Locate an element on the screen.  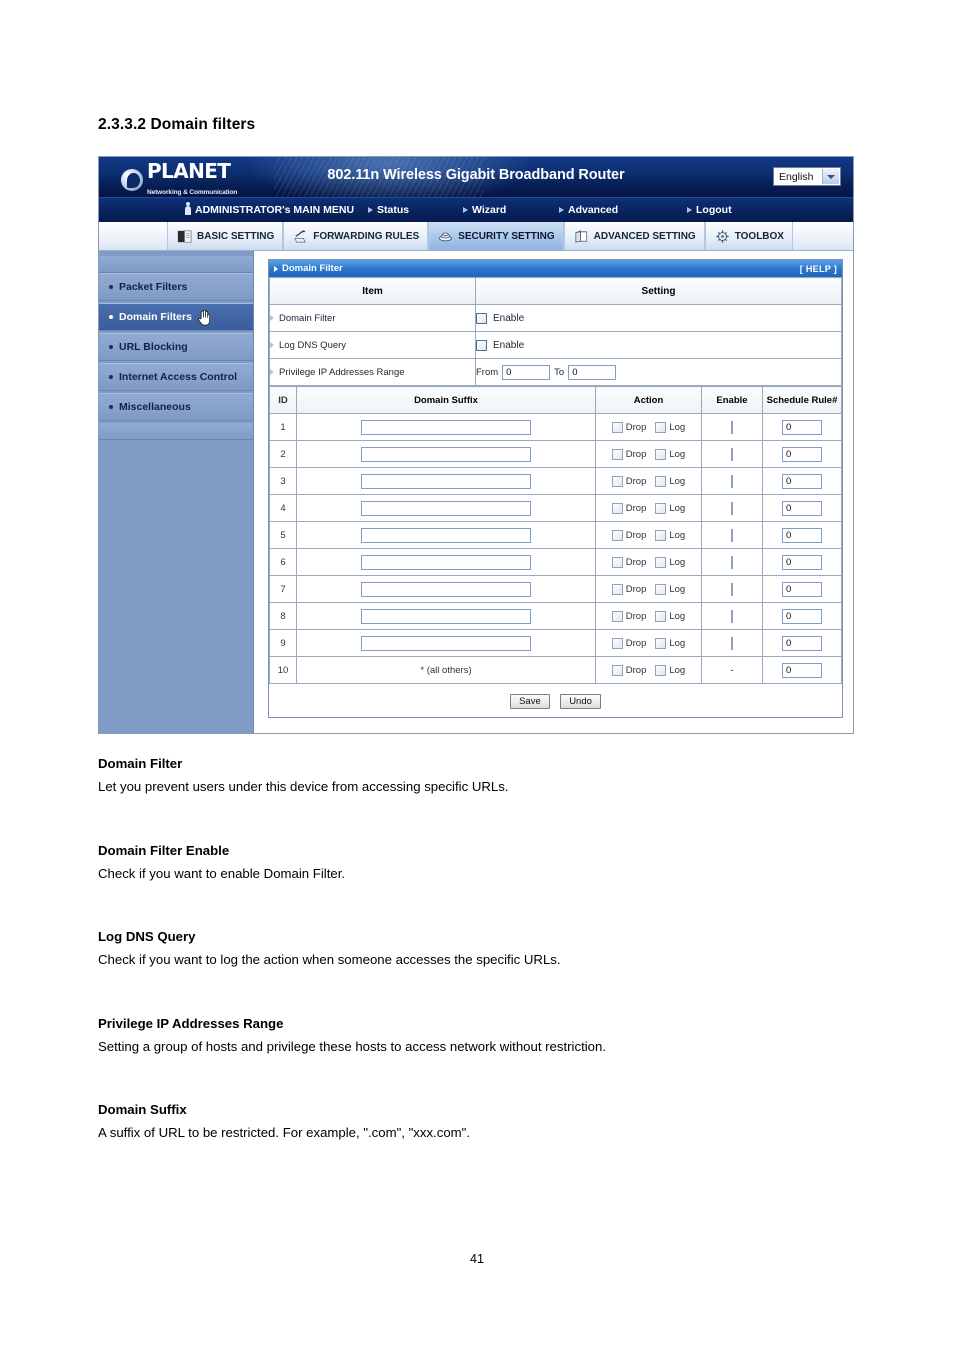
tab-toolbox: TOOLBOX is located at coordinates (748, 236).